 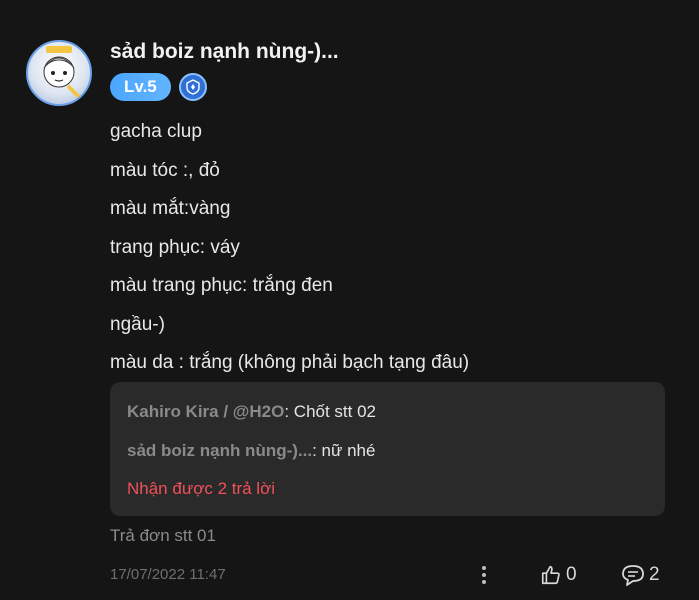 What do you see at coordinates (221, 285) in the screenshot?
I see `content-line: màu trang phục: trắng đen` at bounding box center [221, 285].